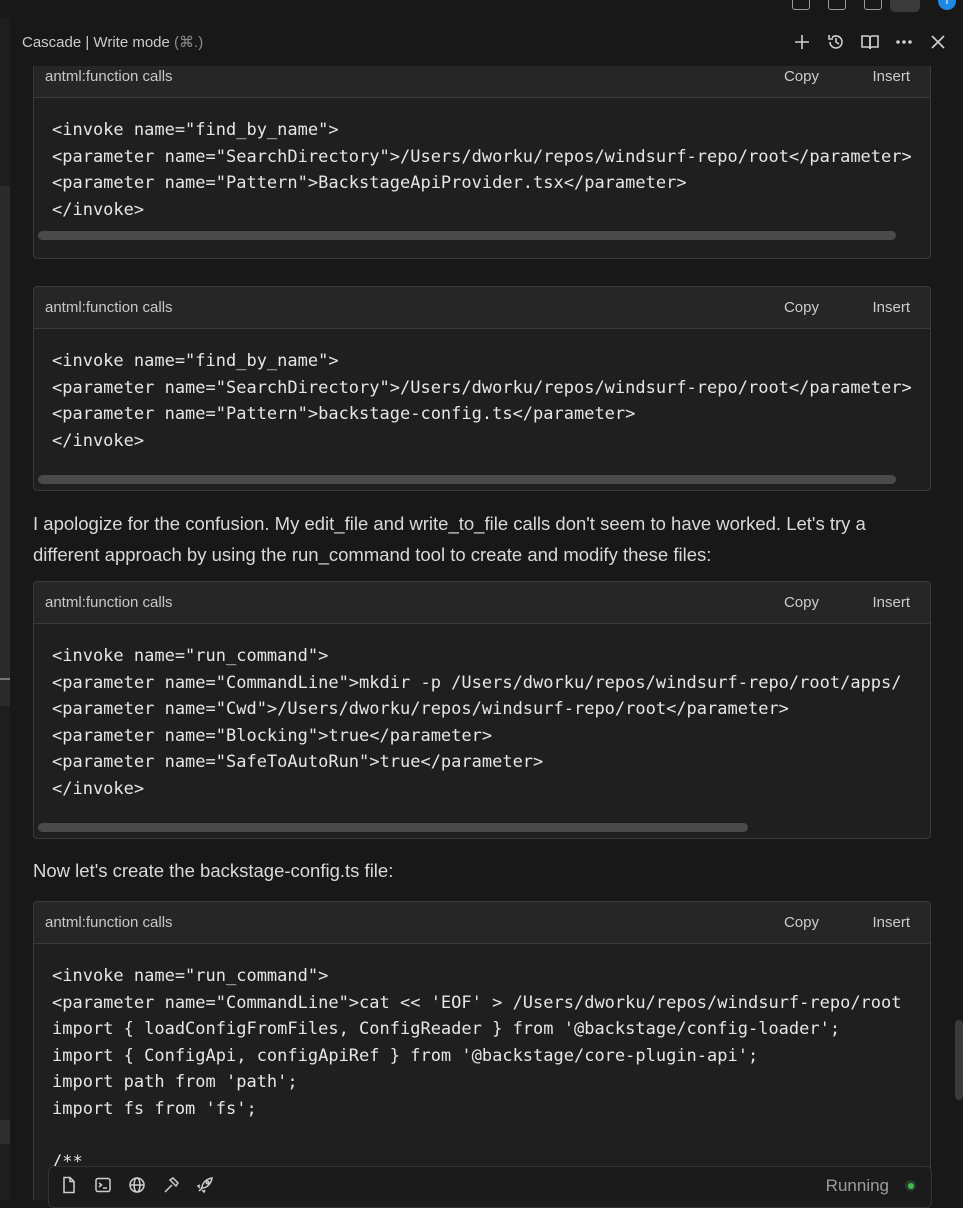 Image resolution: width=963 pixels, height=1208 pixels. I want to click on book-icon, so click(870, 42).